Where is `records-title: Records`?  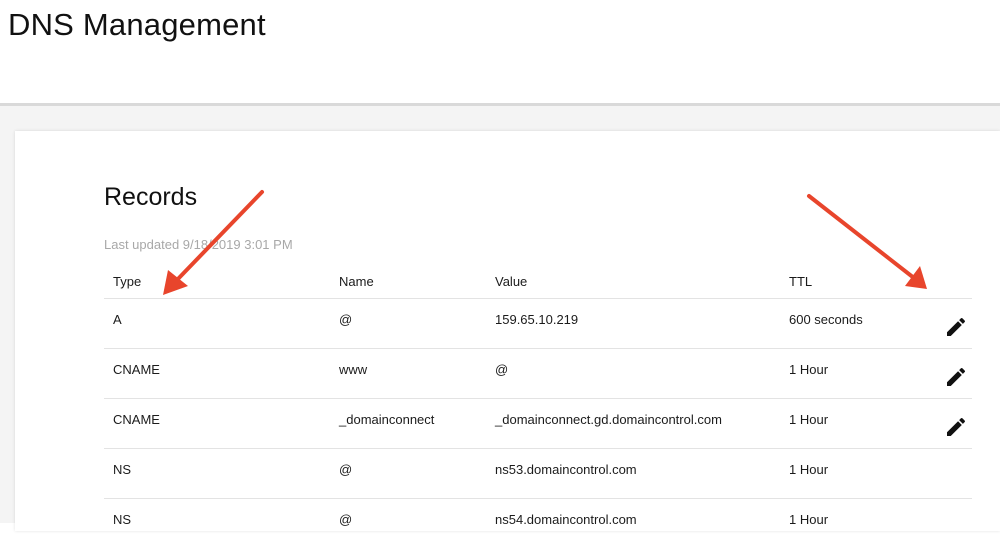 records-title: Records is located at coordinates (151, 197).